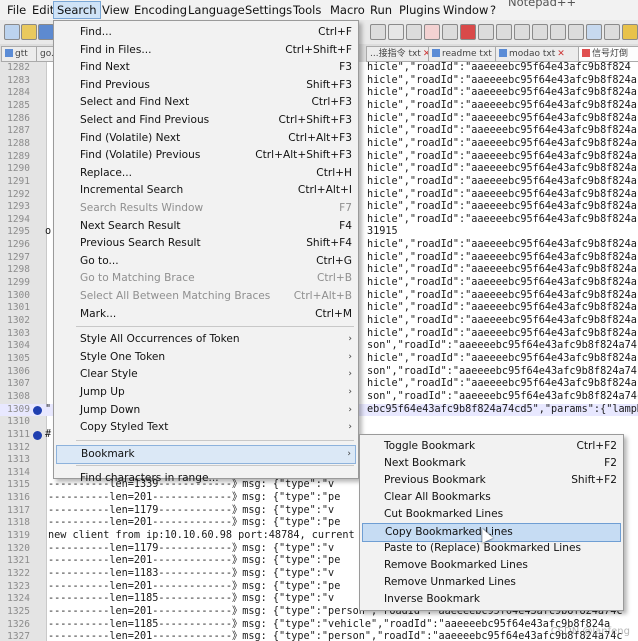 The height and width of the screenshot is (641, 638). I want to click on menu-search: Search, so click(77, 10).